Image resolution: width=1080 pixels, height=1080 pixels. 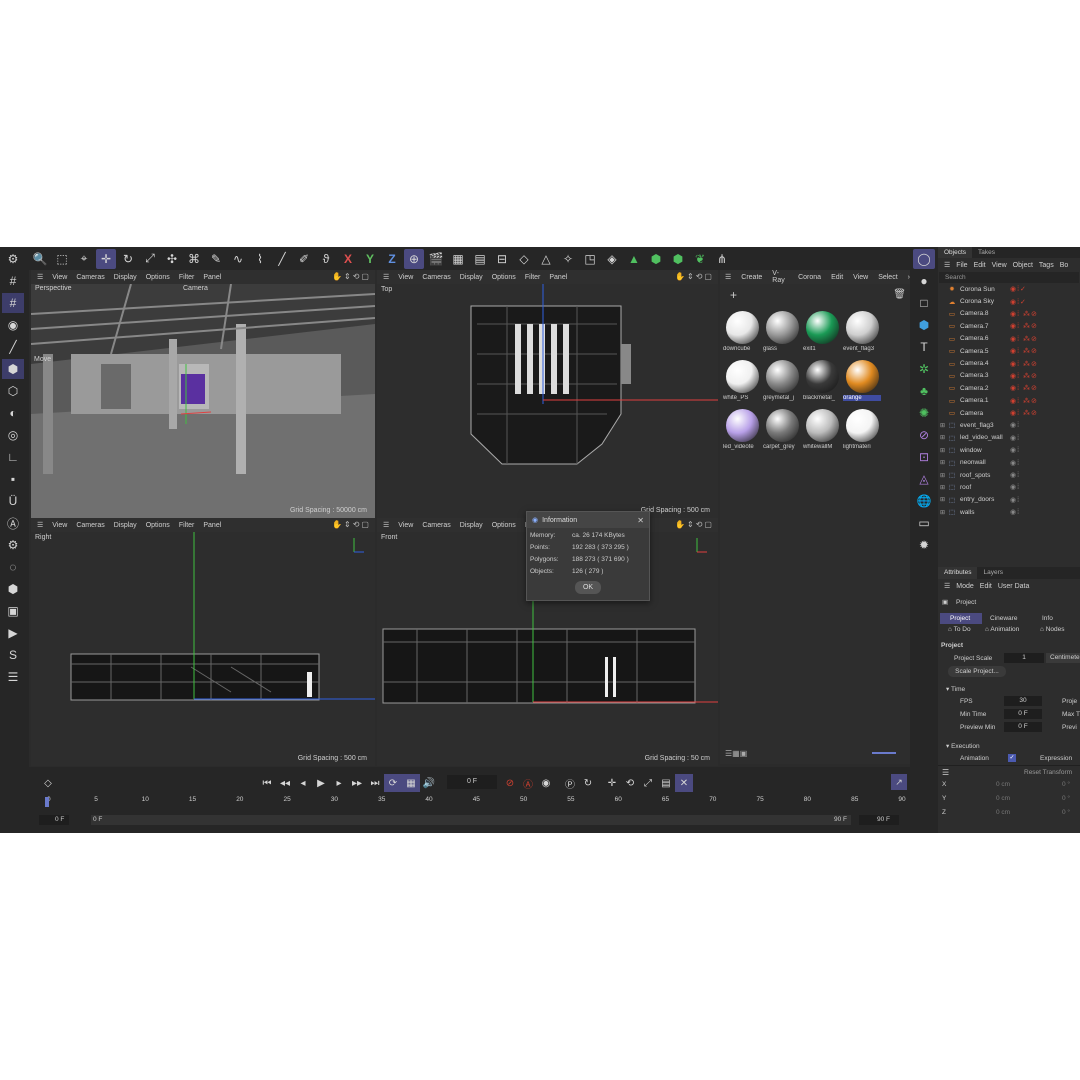 I want to click on render-view-icon: ▦, so click(x=458, y=259).